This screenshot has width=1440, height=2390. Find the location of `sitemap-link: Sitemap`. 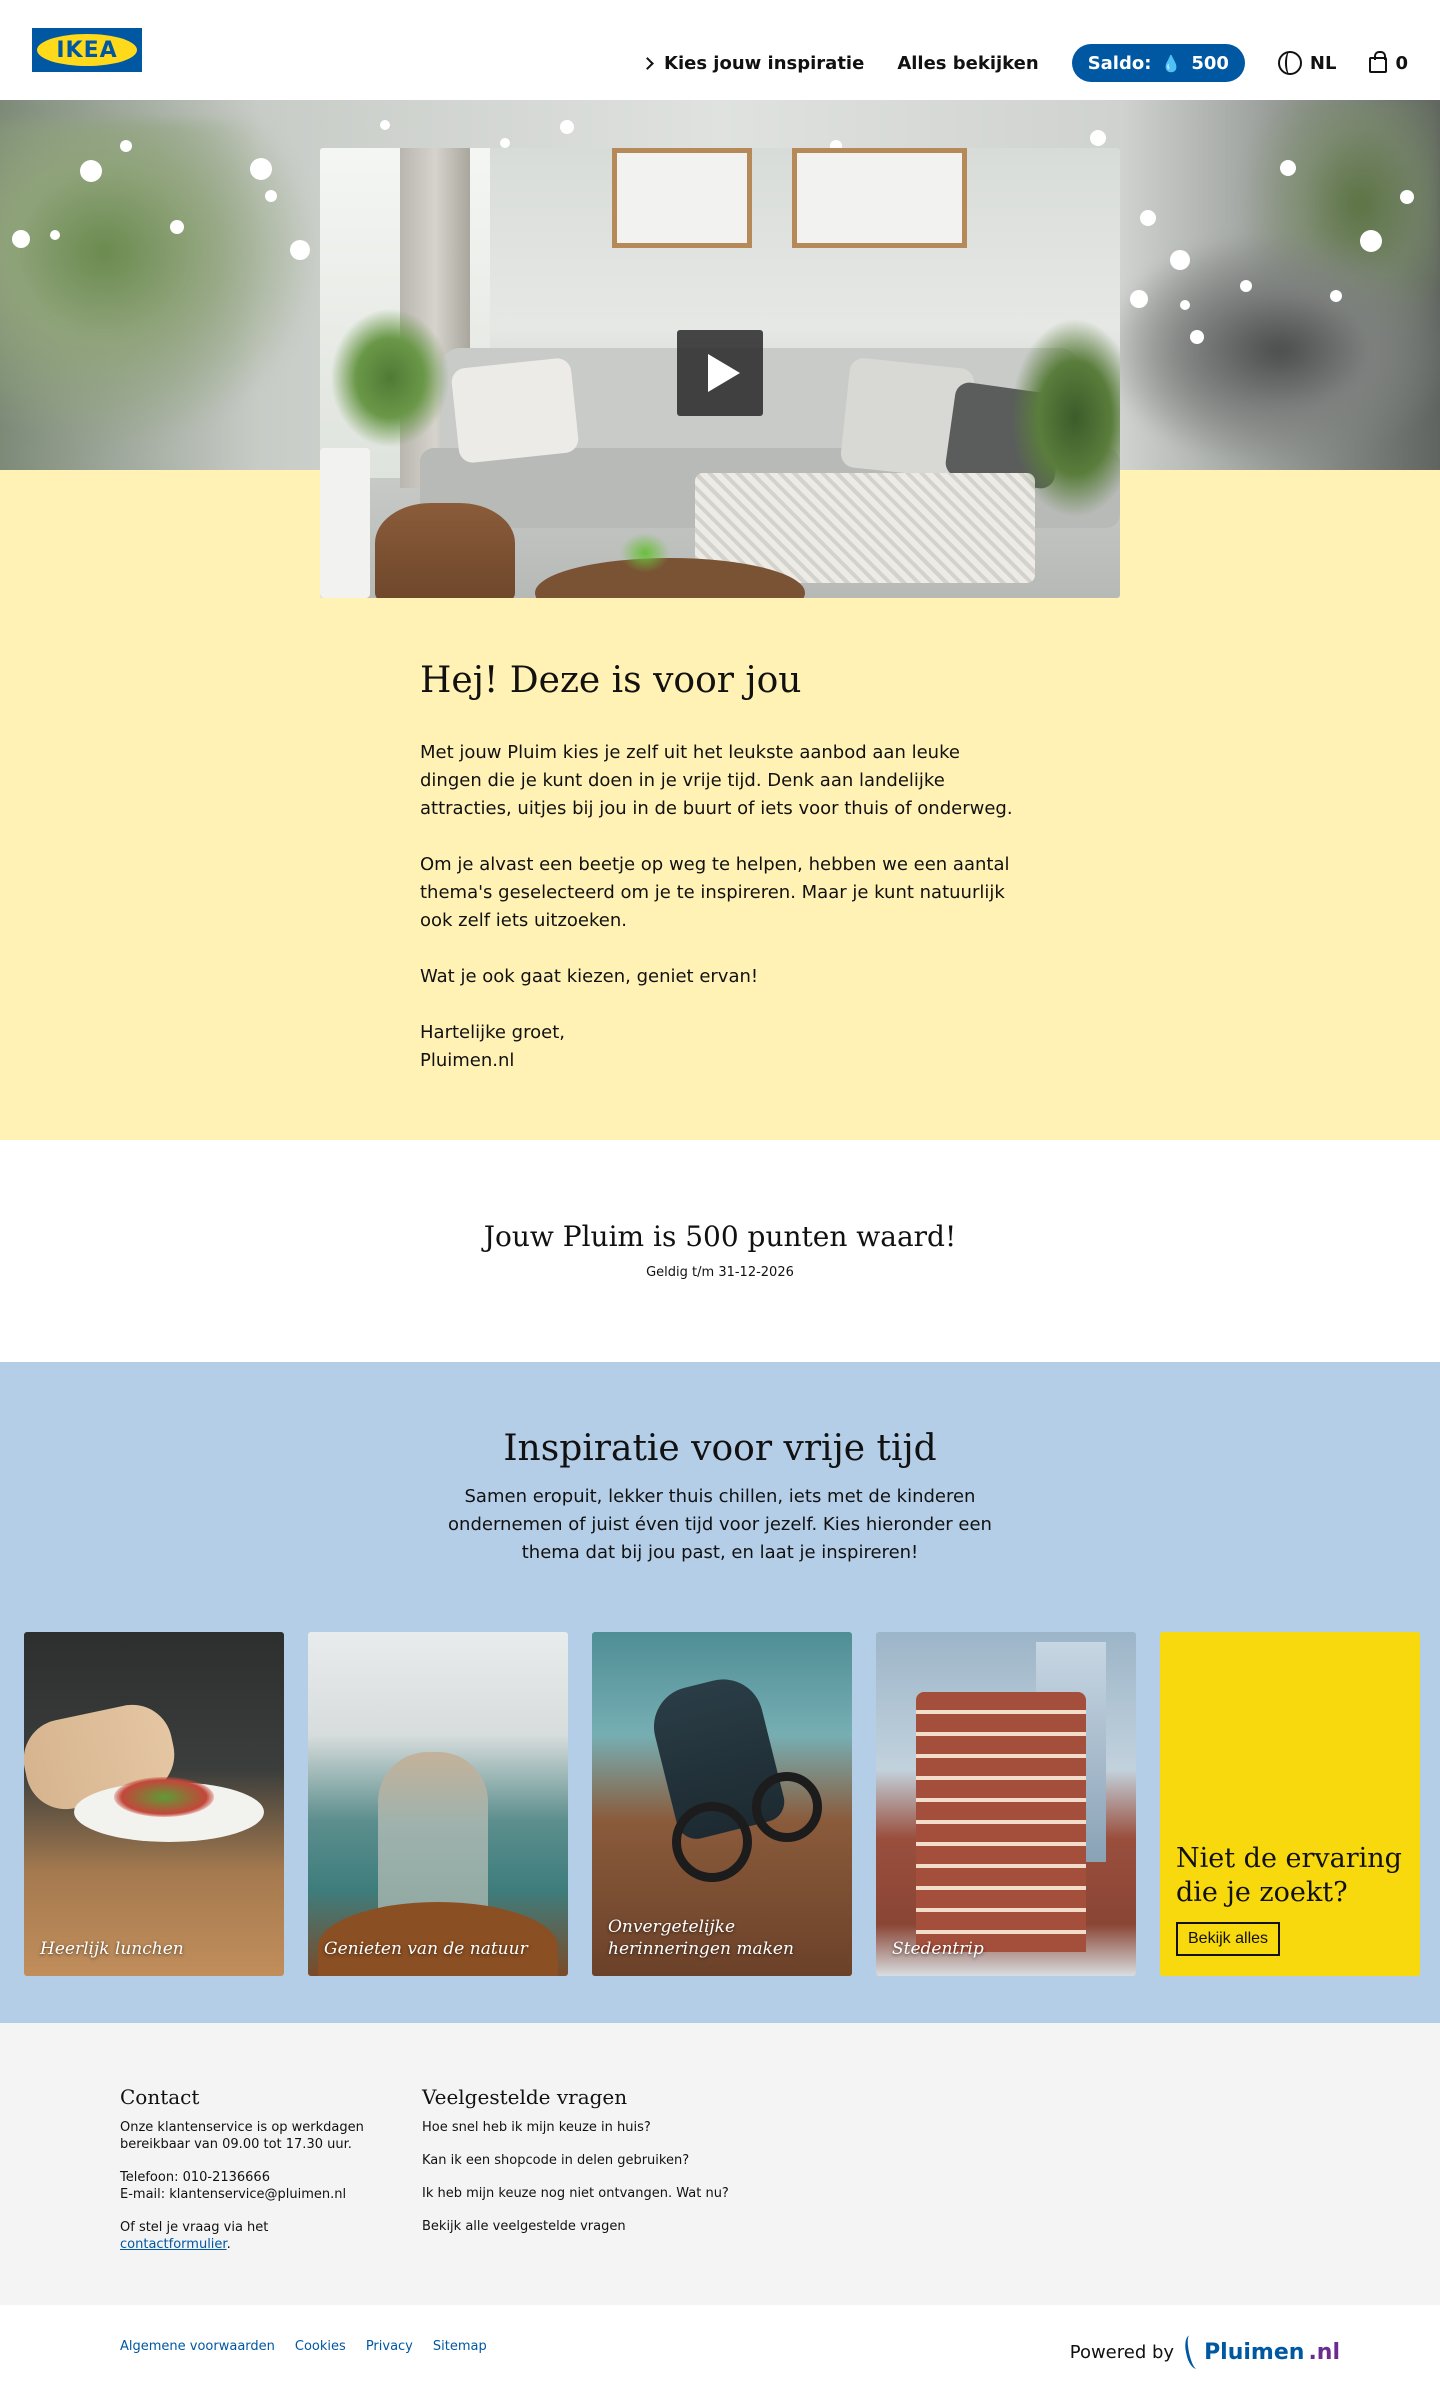

sitemap-link: Sitemap is located at coordinates (460, 2346).